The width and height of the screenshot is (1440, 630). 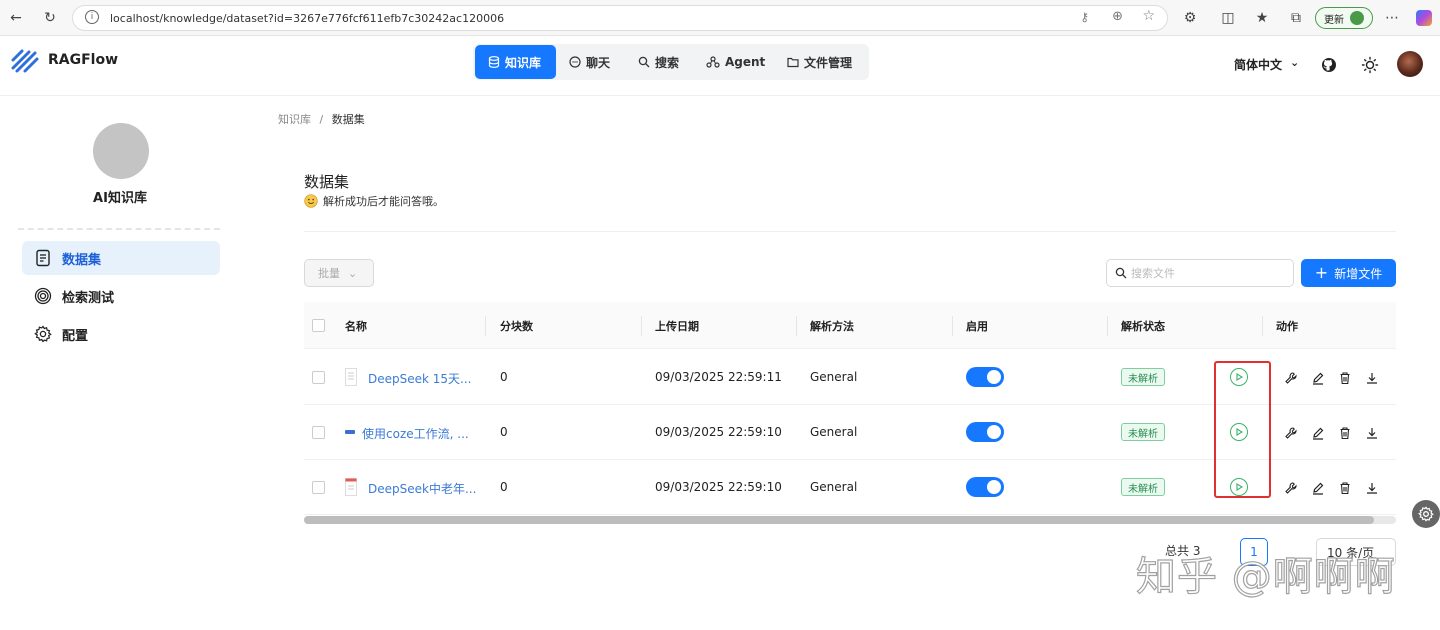 I want to click on chunk-count: 0, so click(x=504, y=432).